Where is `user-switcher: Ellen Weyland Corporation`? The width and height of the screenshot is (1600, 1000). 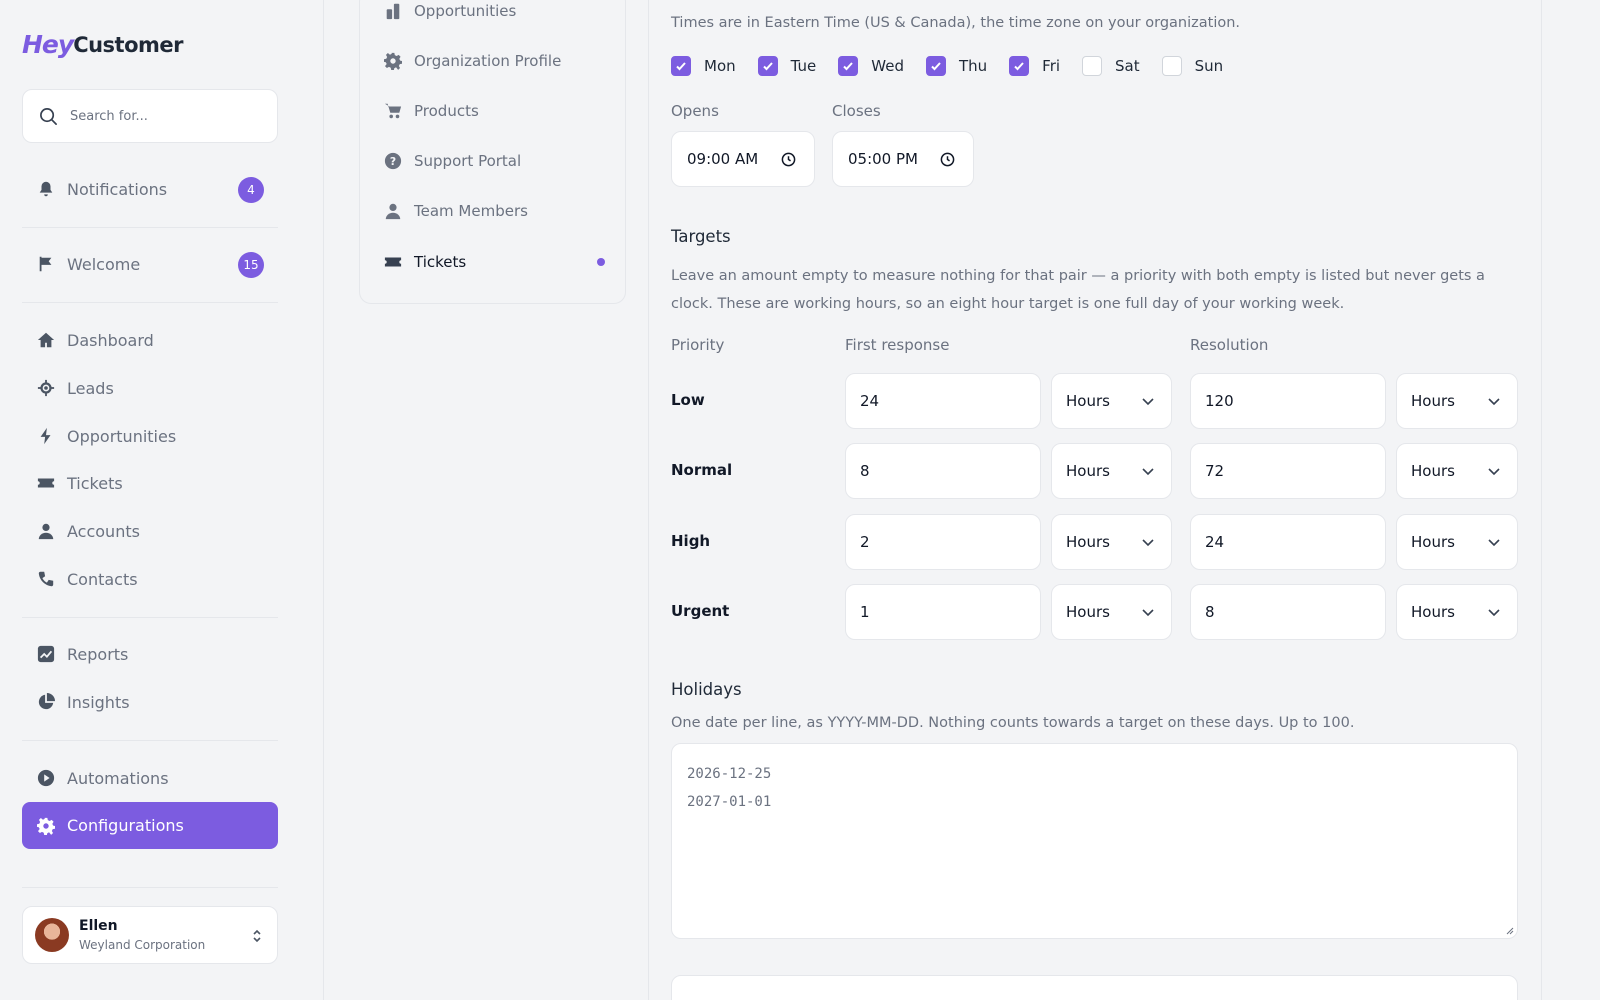
user-switcher: Ellen Weyland Corporation is located at coordinates (150, 935).